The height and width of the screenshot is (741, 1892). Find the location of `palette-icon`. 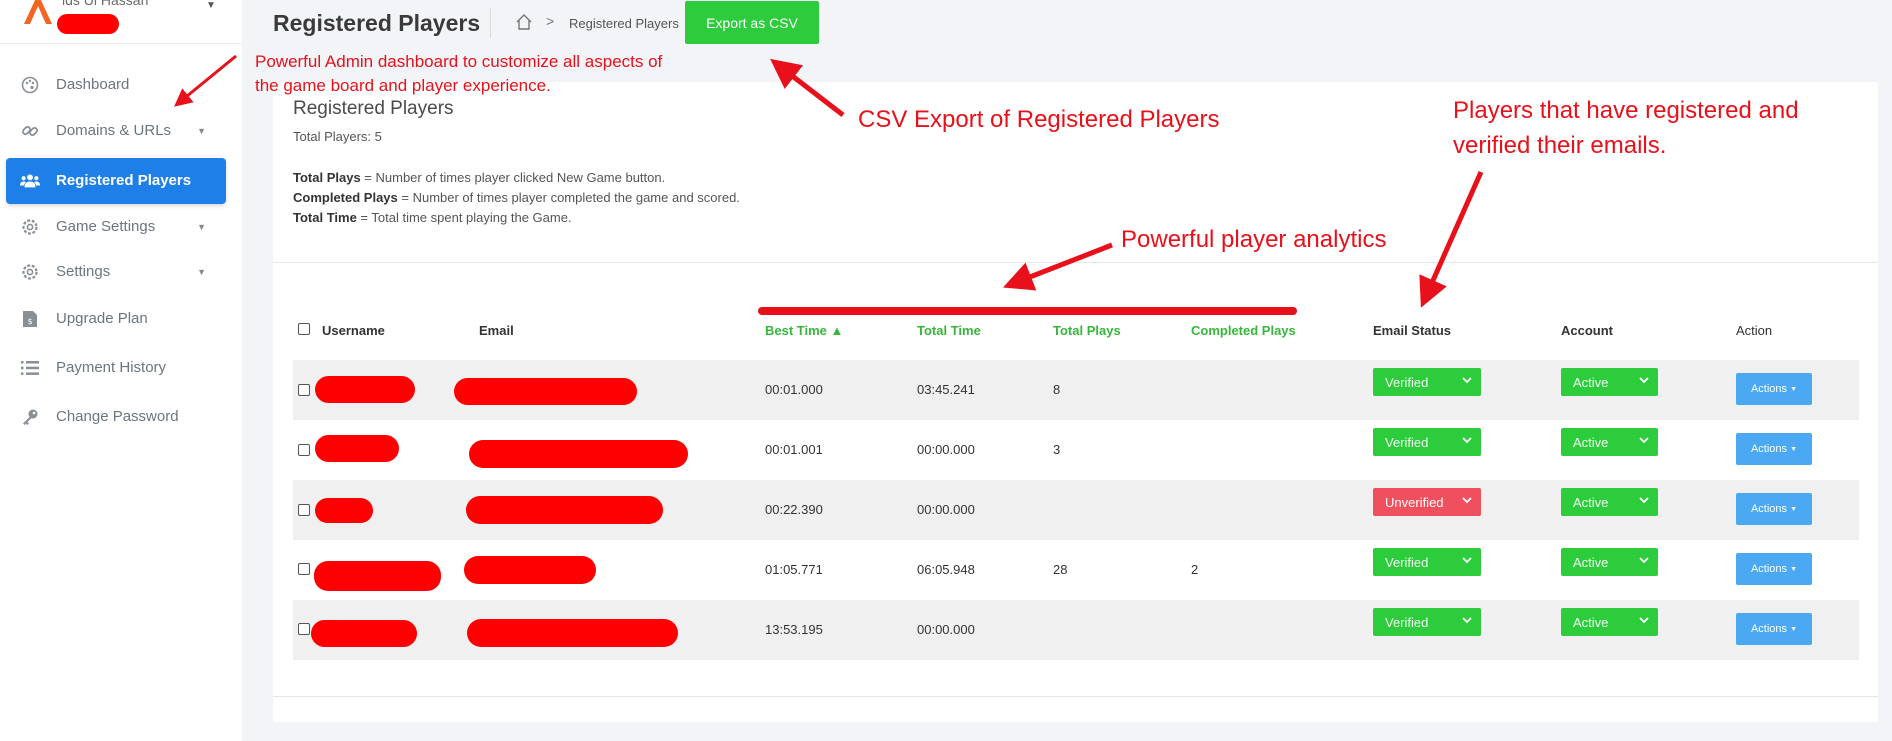

palette-icon is located at coordinates (30, 85).